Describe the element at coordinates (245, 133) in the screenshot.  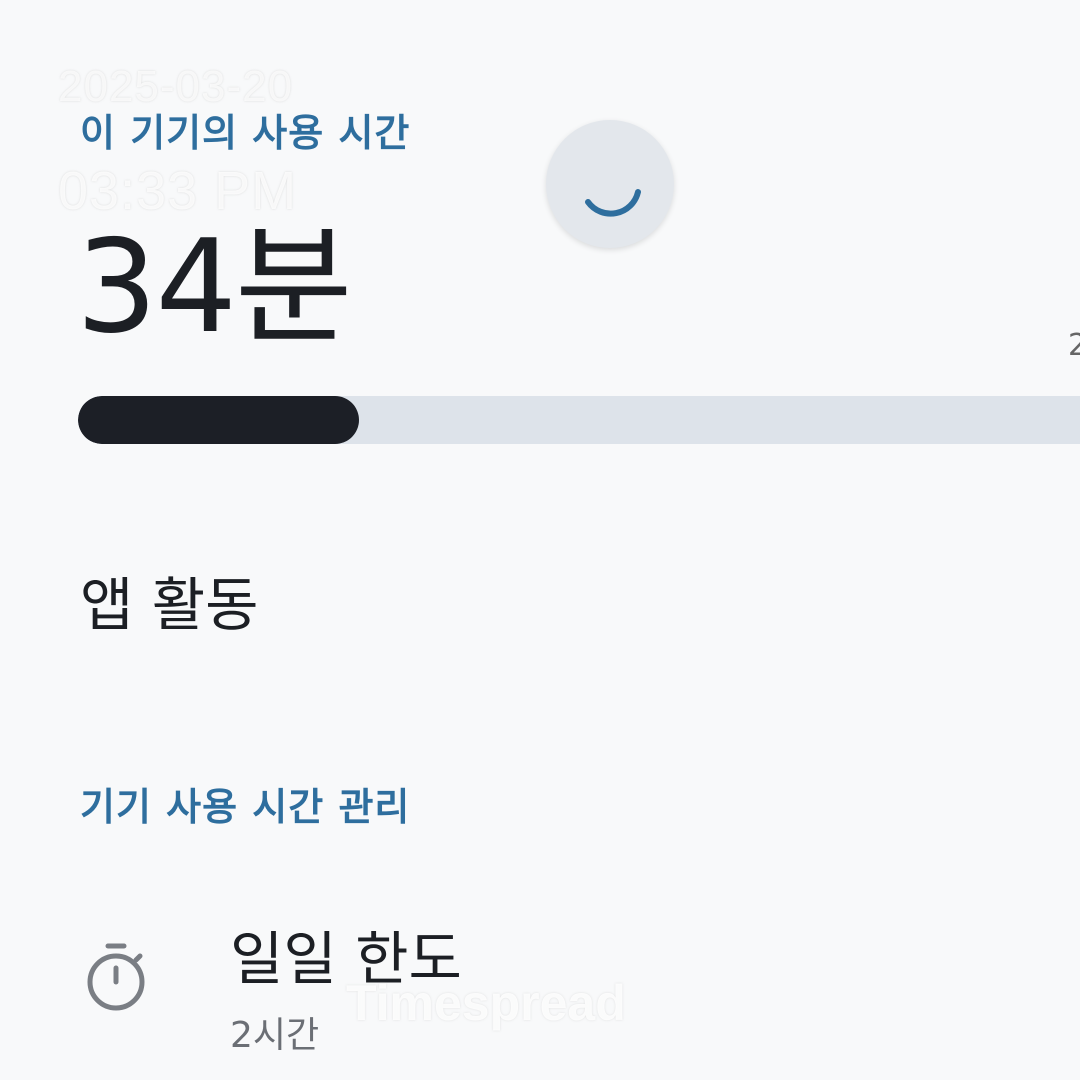
I see `usage-section-title: 이 기기의 사용 시간` at that location.